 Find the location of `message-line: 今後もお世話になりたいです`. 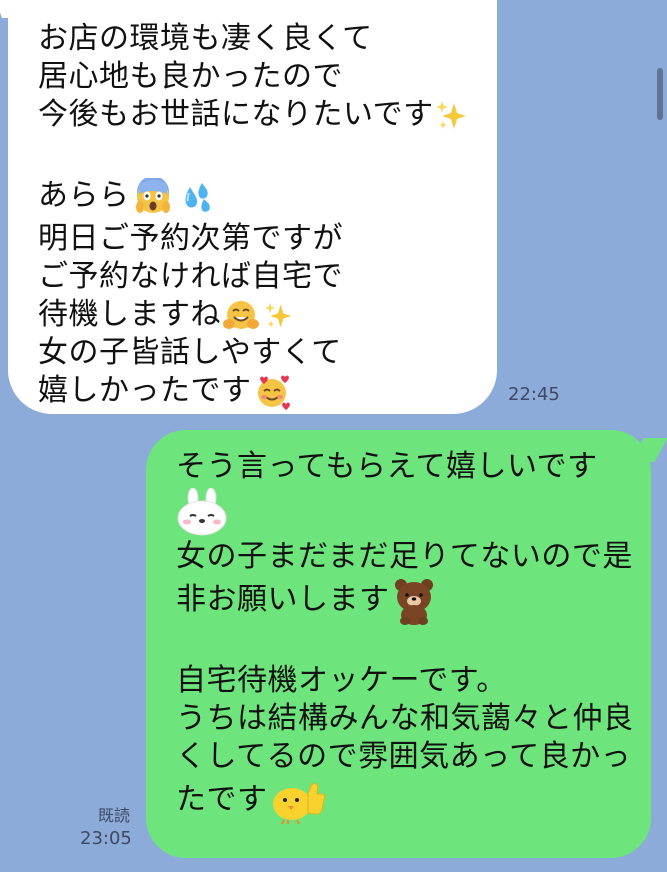

message-line: 今後もお世話になりたいです is located at coordinates (257, 115).